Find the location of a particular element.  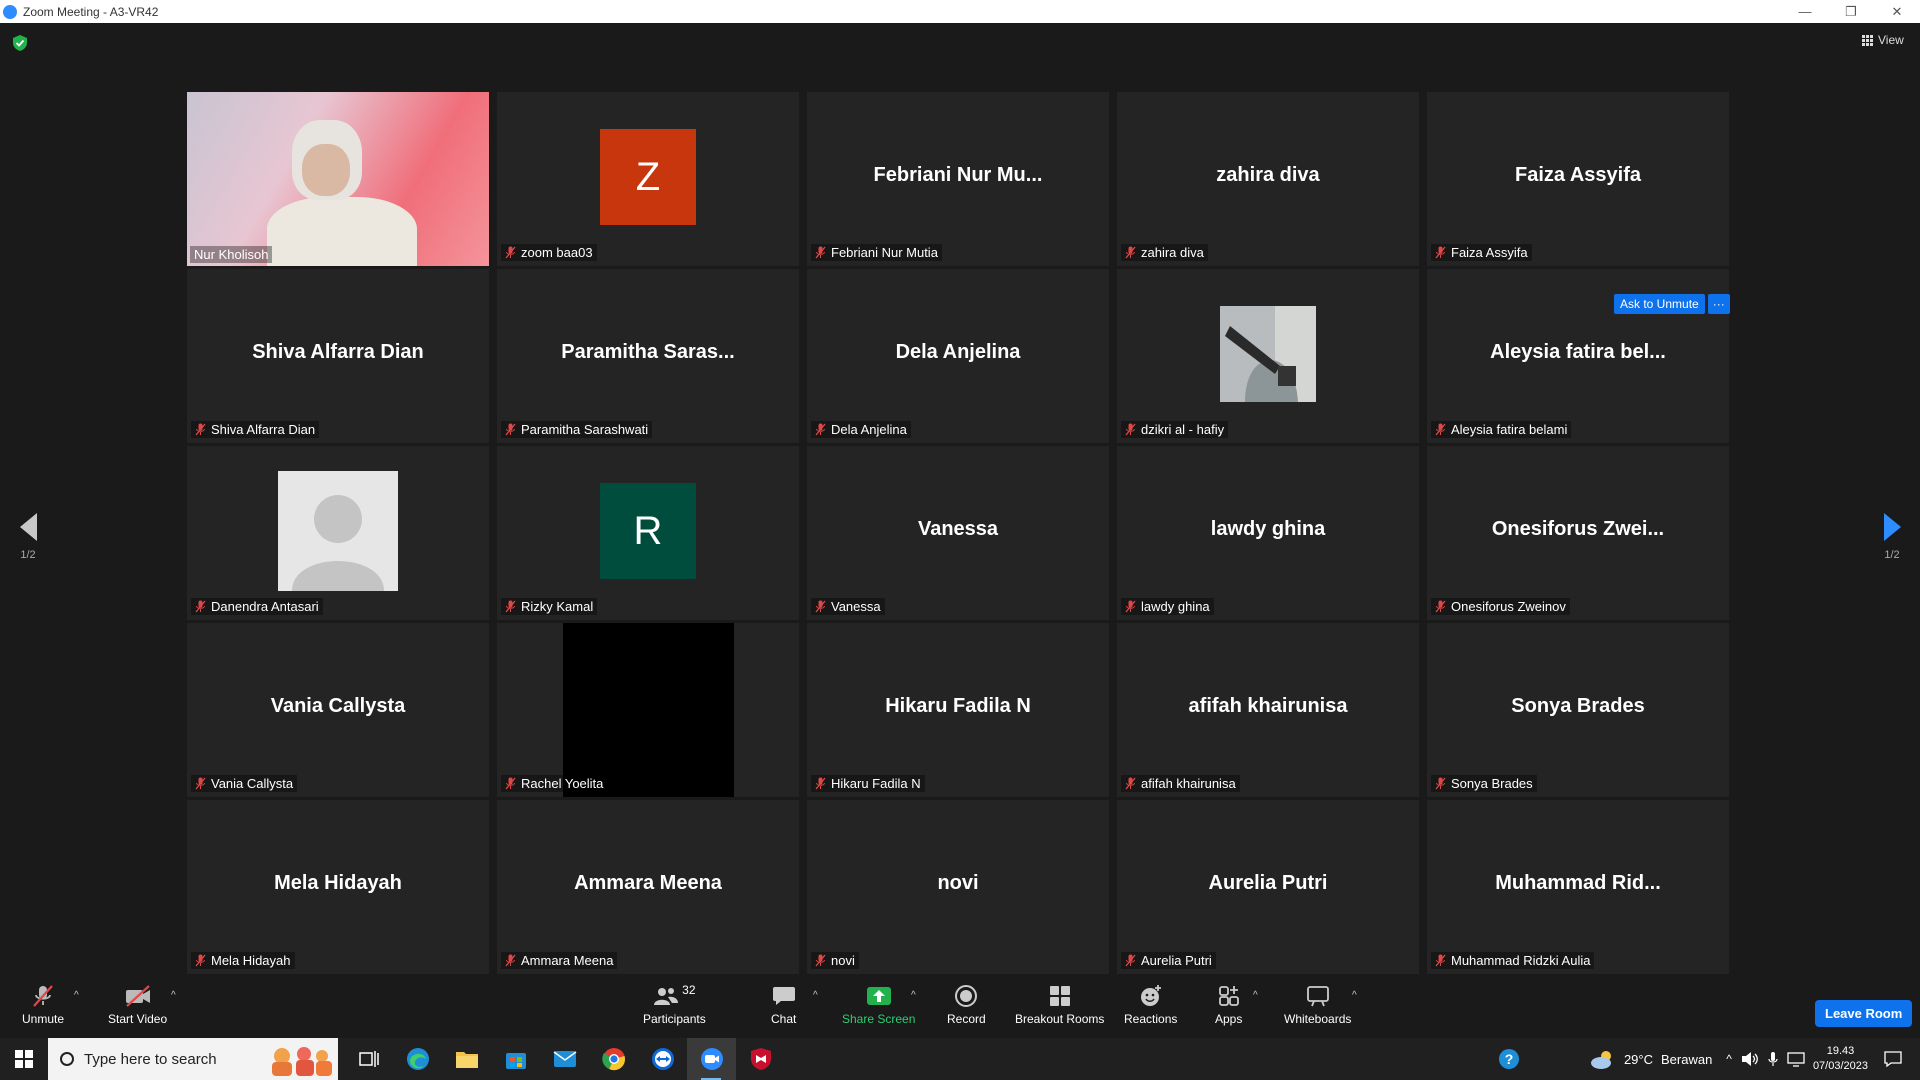

participant-name: Mela Hidayah is located at coordinates (251, 960).